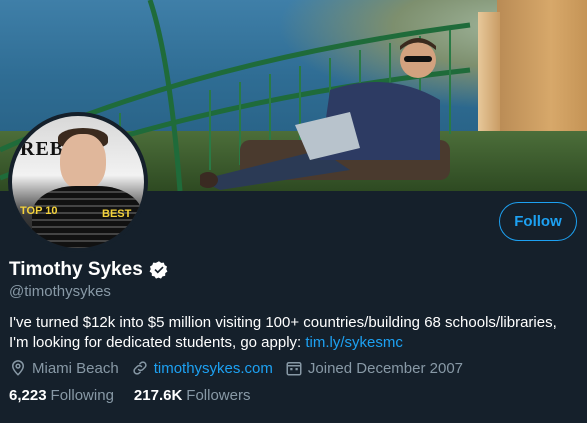  I want to click on following-label: Following, so click(82, 395).